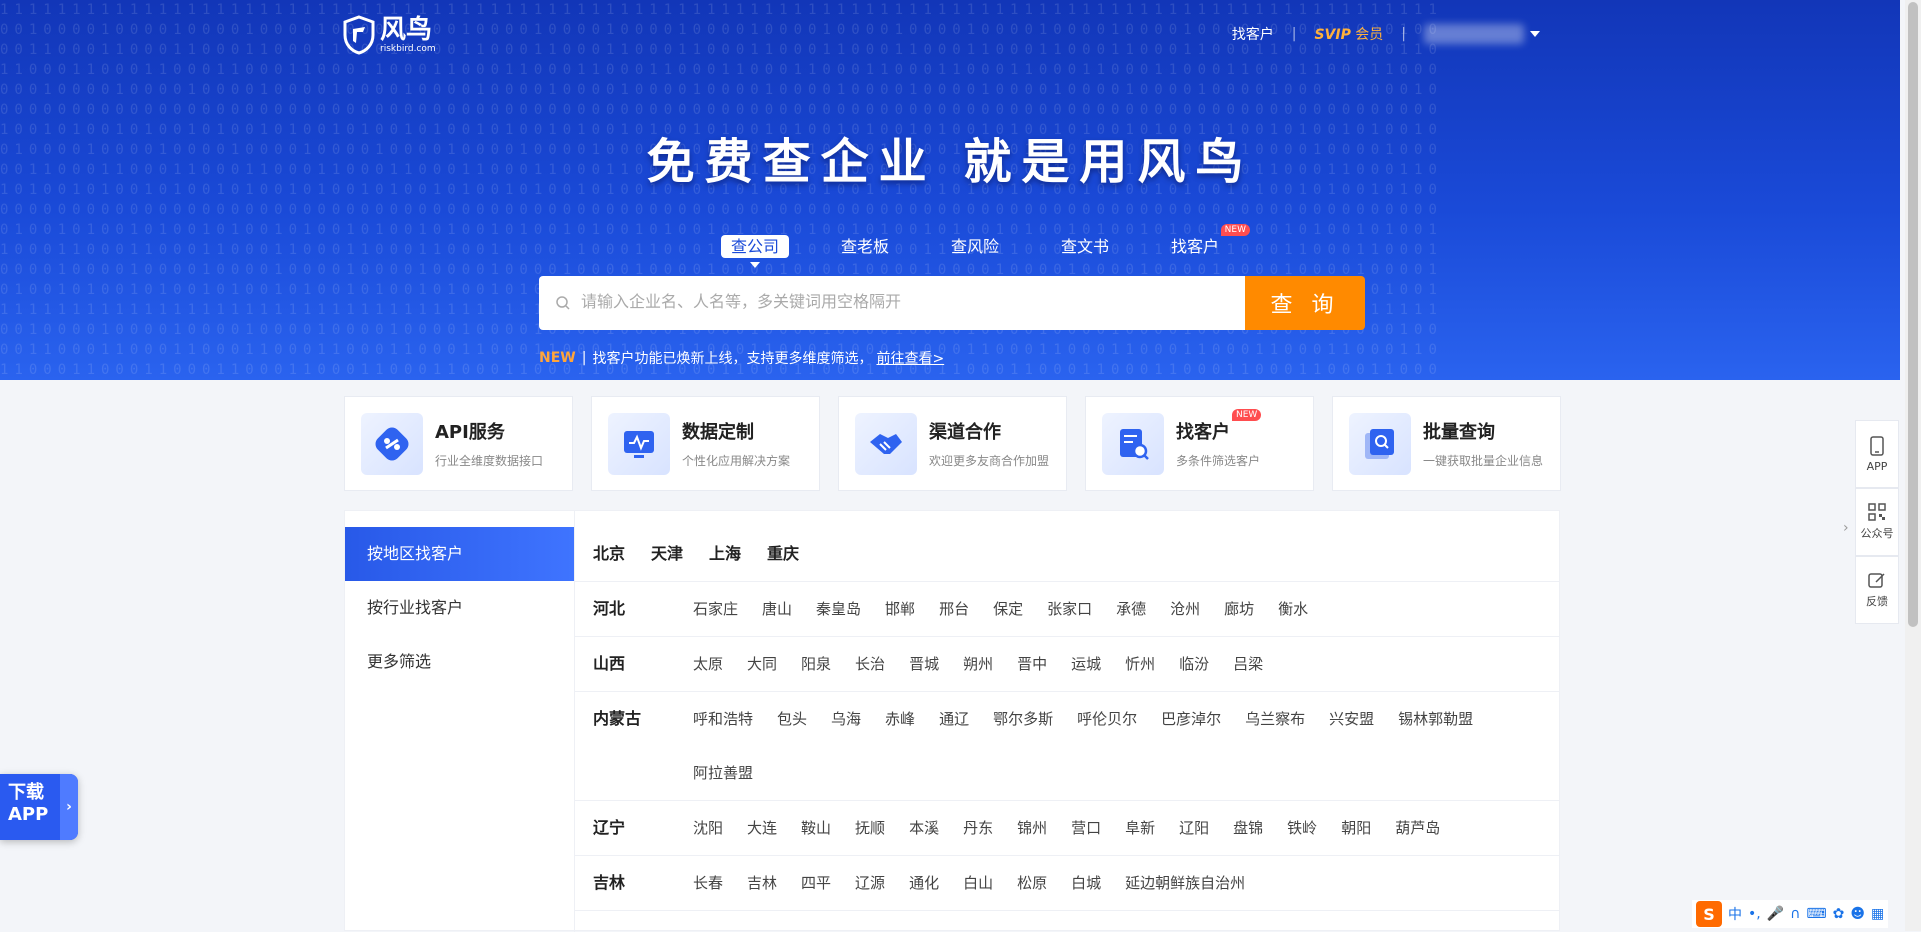 The image size is (1921, 932). I want to click on city-link: 通化, so click(924, 883).